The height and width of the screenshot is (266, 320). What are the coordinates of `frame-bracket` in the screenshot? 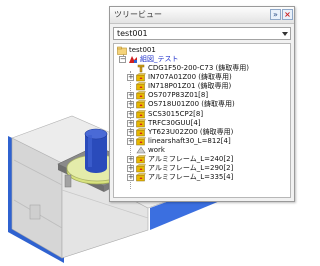 It's located at (35, 212).